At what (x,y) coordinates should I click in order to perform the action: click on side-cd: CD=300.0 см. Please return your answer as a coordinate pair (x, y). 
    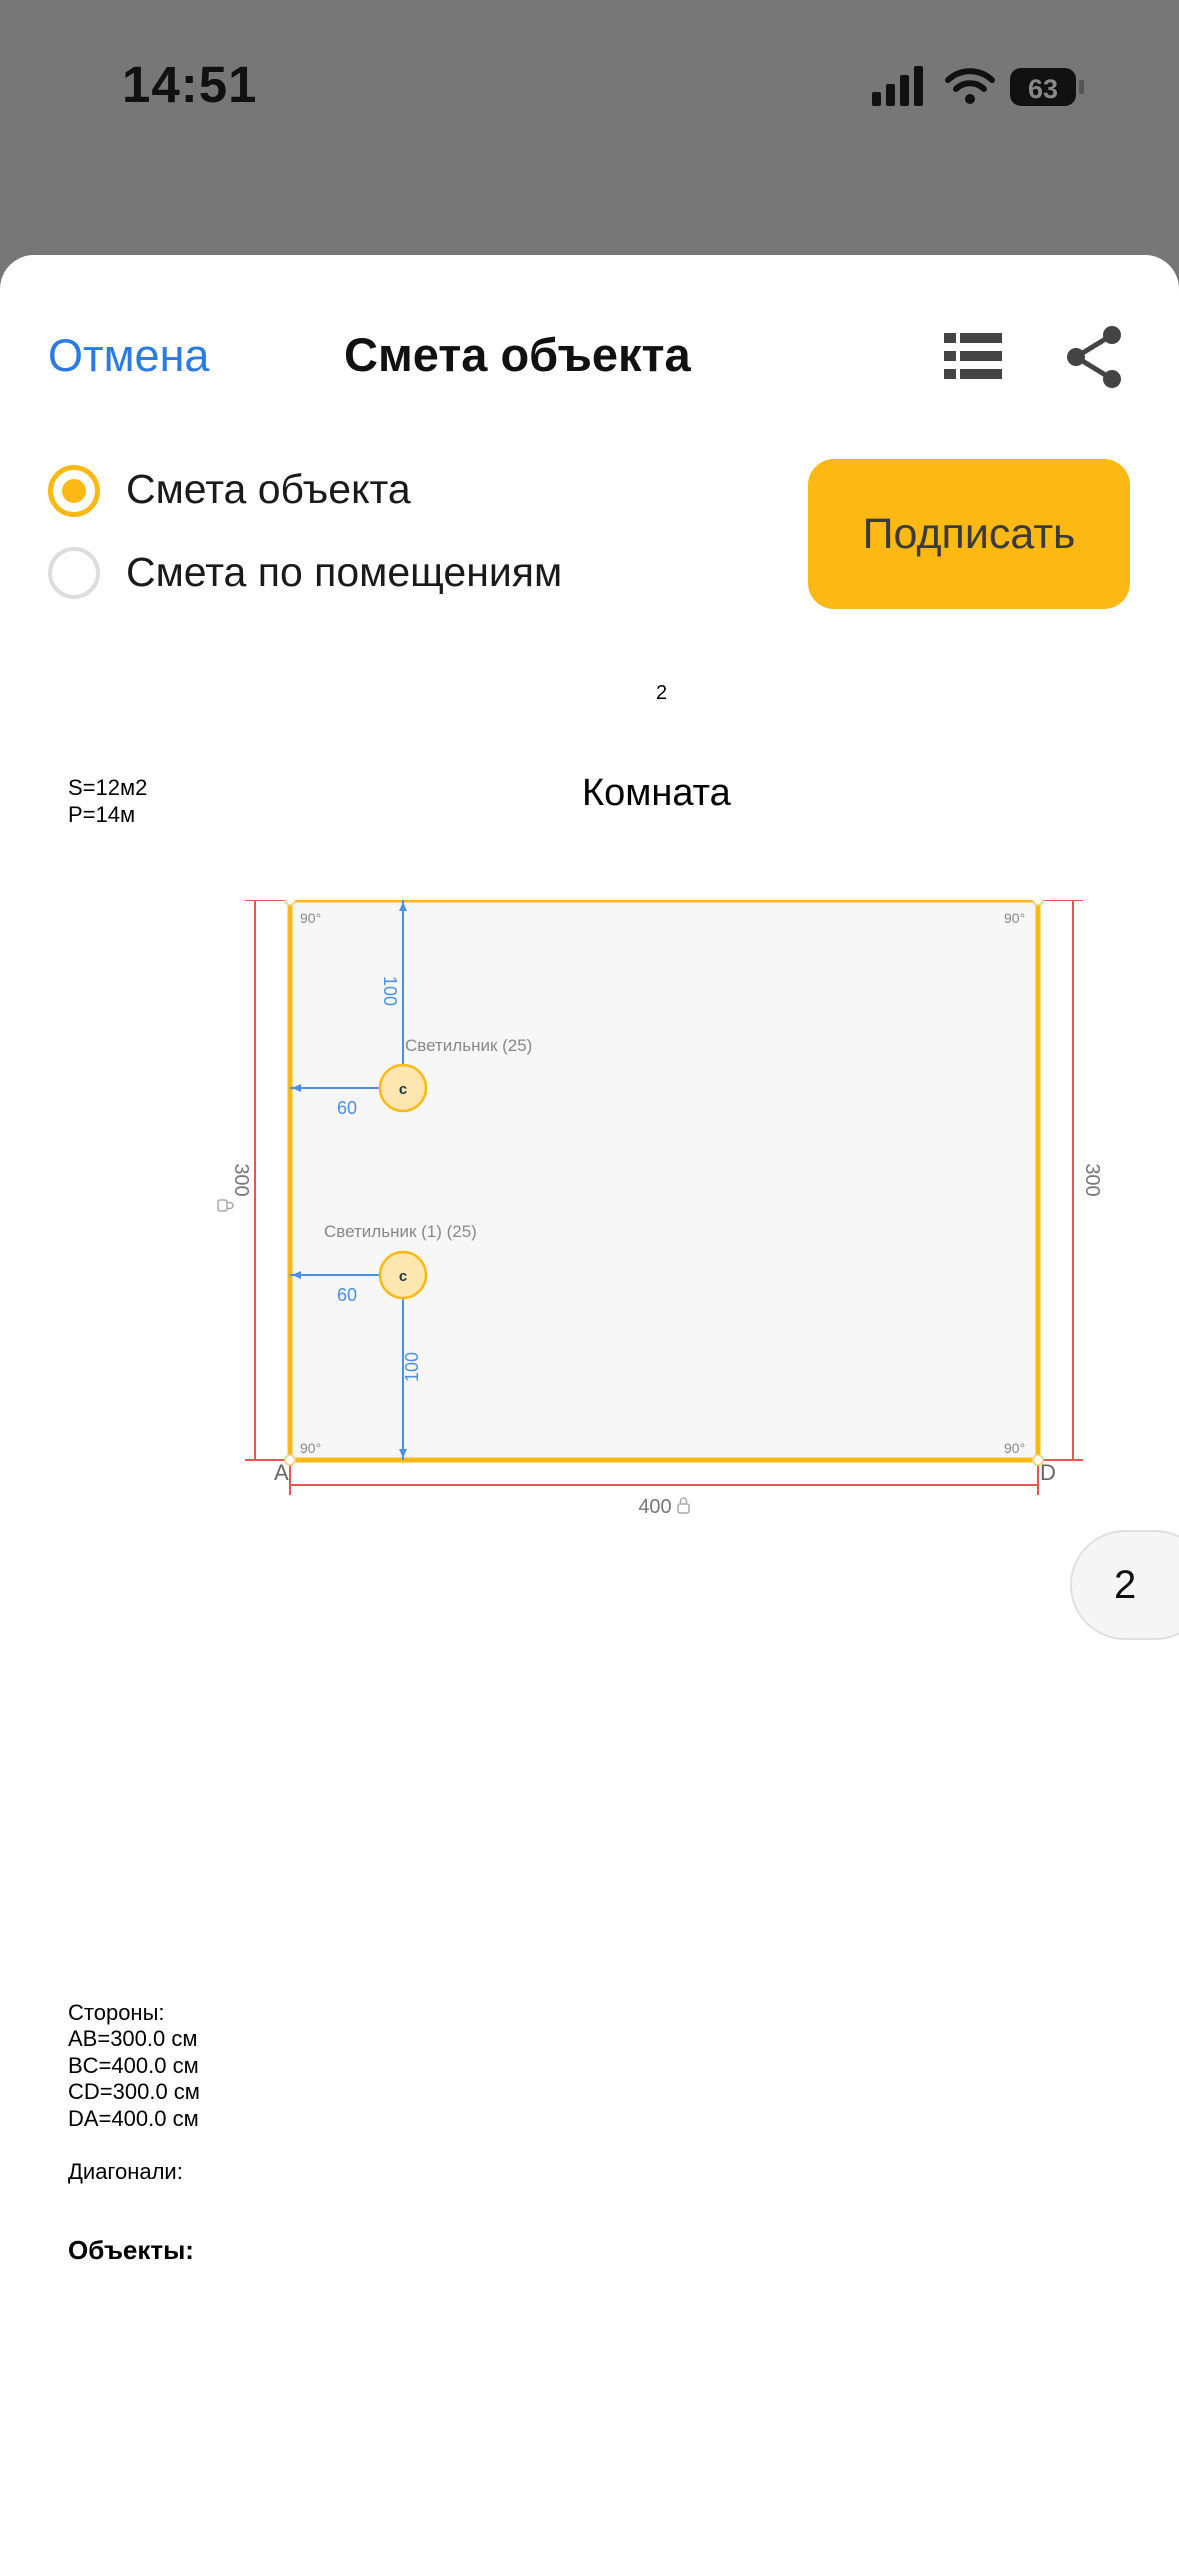
    Looking at the image, I should click on (134, 2091).